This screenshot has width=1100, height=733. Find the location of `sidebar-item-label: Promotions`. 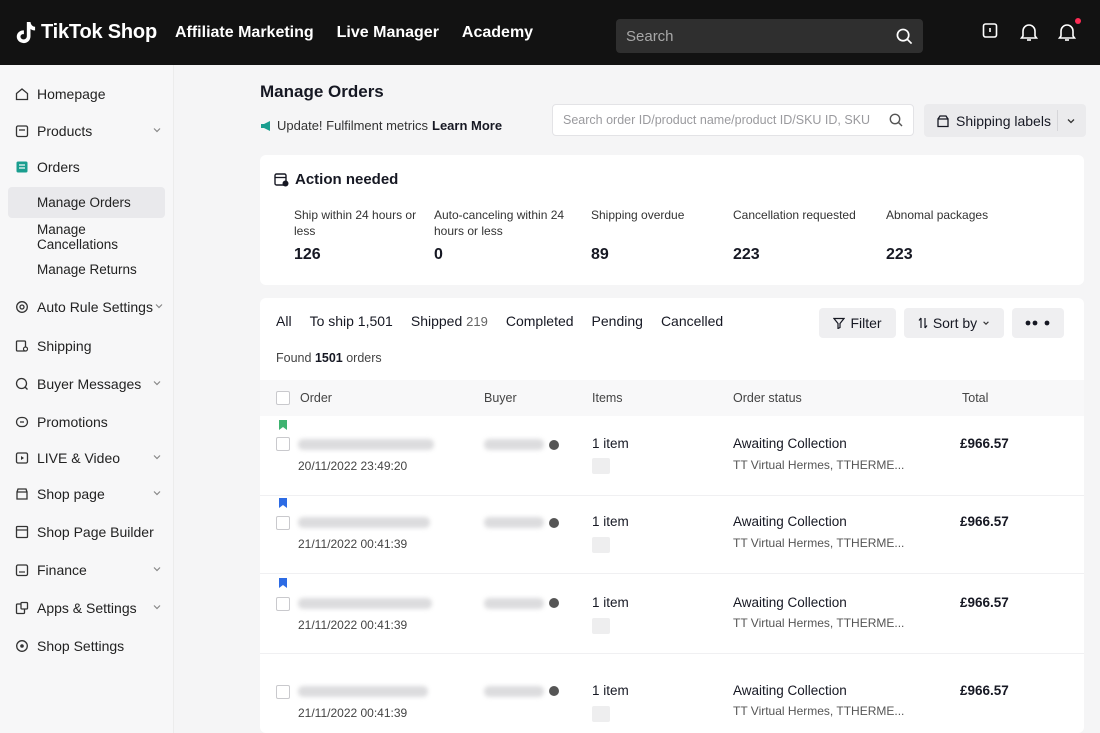

sidebar-item-label: Promotions is located at coordinates (72, 422).